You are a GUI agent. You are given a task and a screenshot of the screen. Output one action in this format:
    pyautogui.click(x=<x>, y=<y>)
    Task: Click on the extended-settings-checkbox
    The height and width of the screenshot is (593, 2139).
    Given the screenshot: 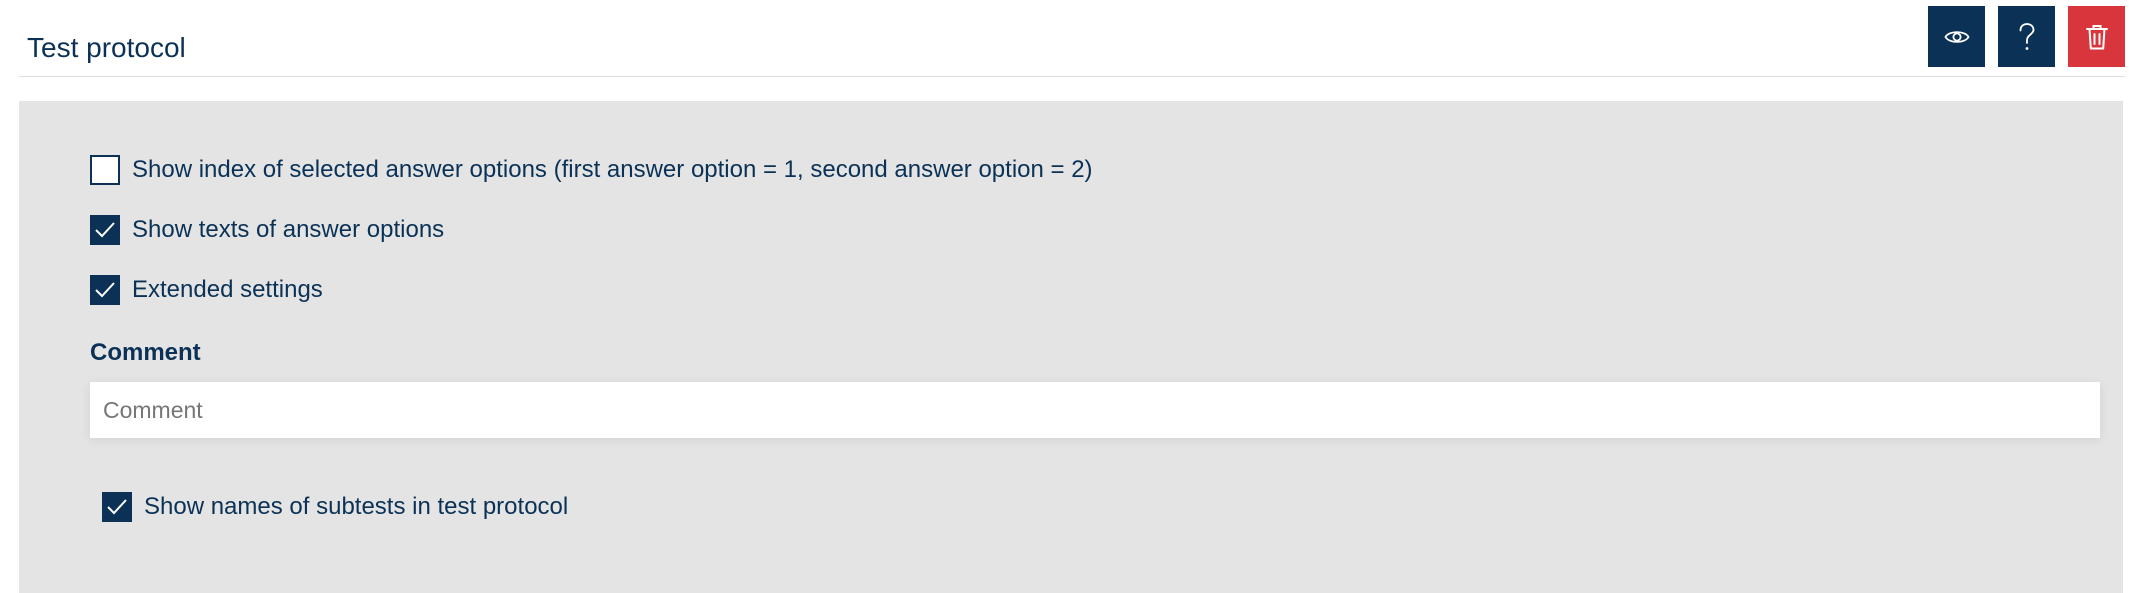 What is the action you would take?
    pyautogui.click(x=105, y=290)
    